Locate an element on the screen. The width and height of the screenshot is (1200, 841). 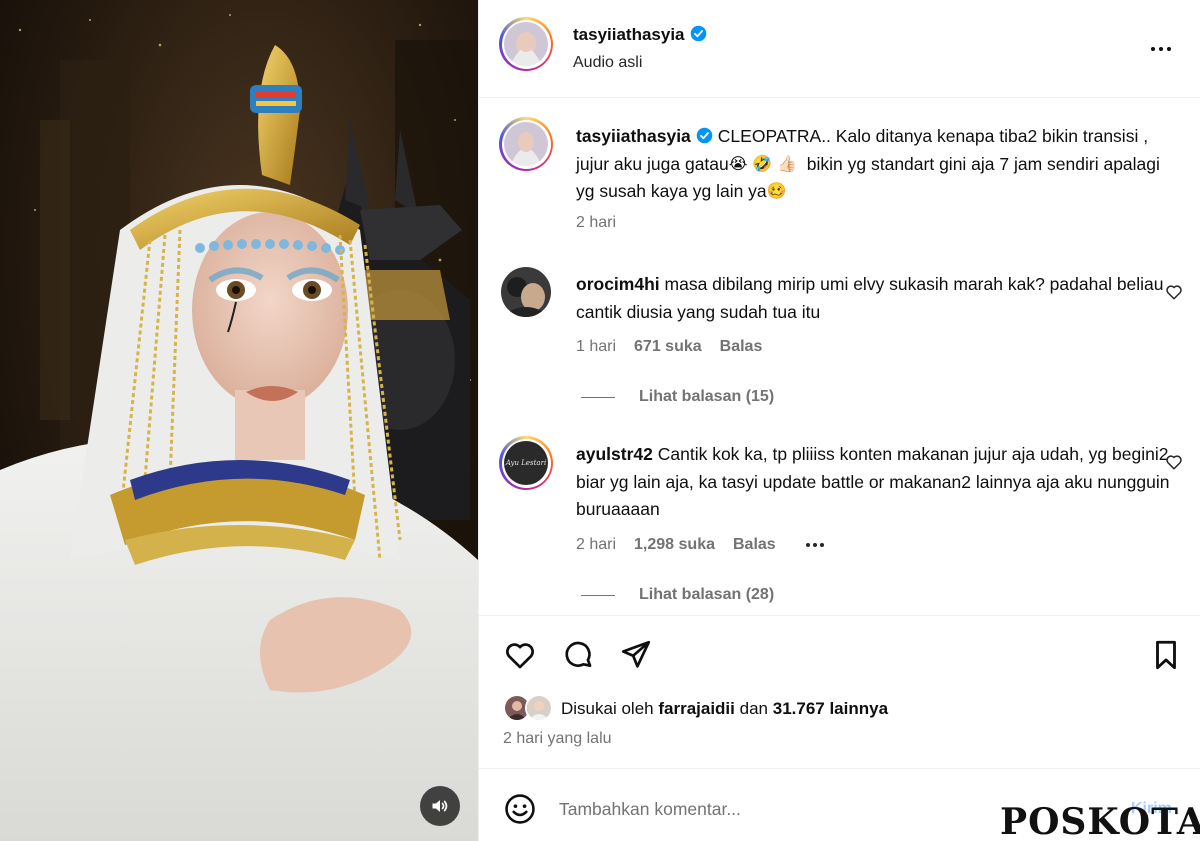
caption-author-avatar is located at coordinates (526, 144).